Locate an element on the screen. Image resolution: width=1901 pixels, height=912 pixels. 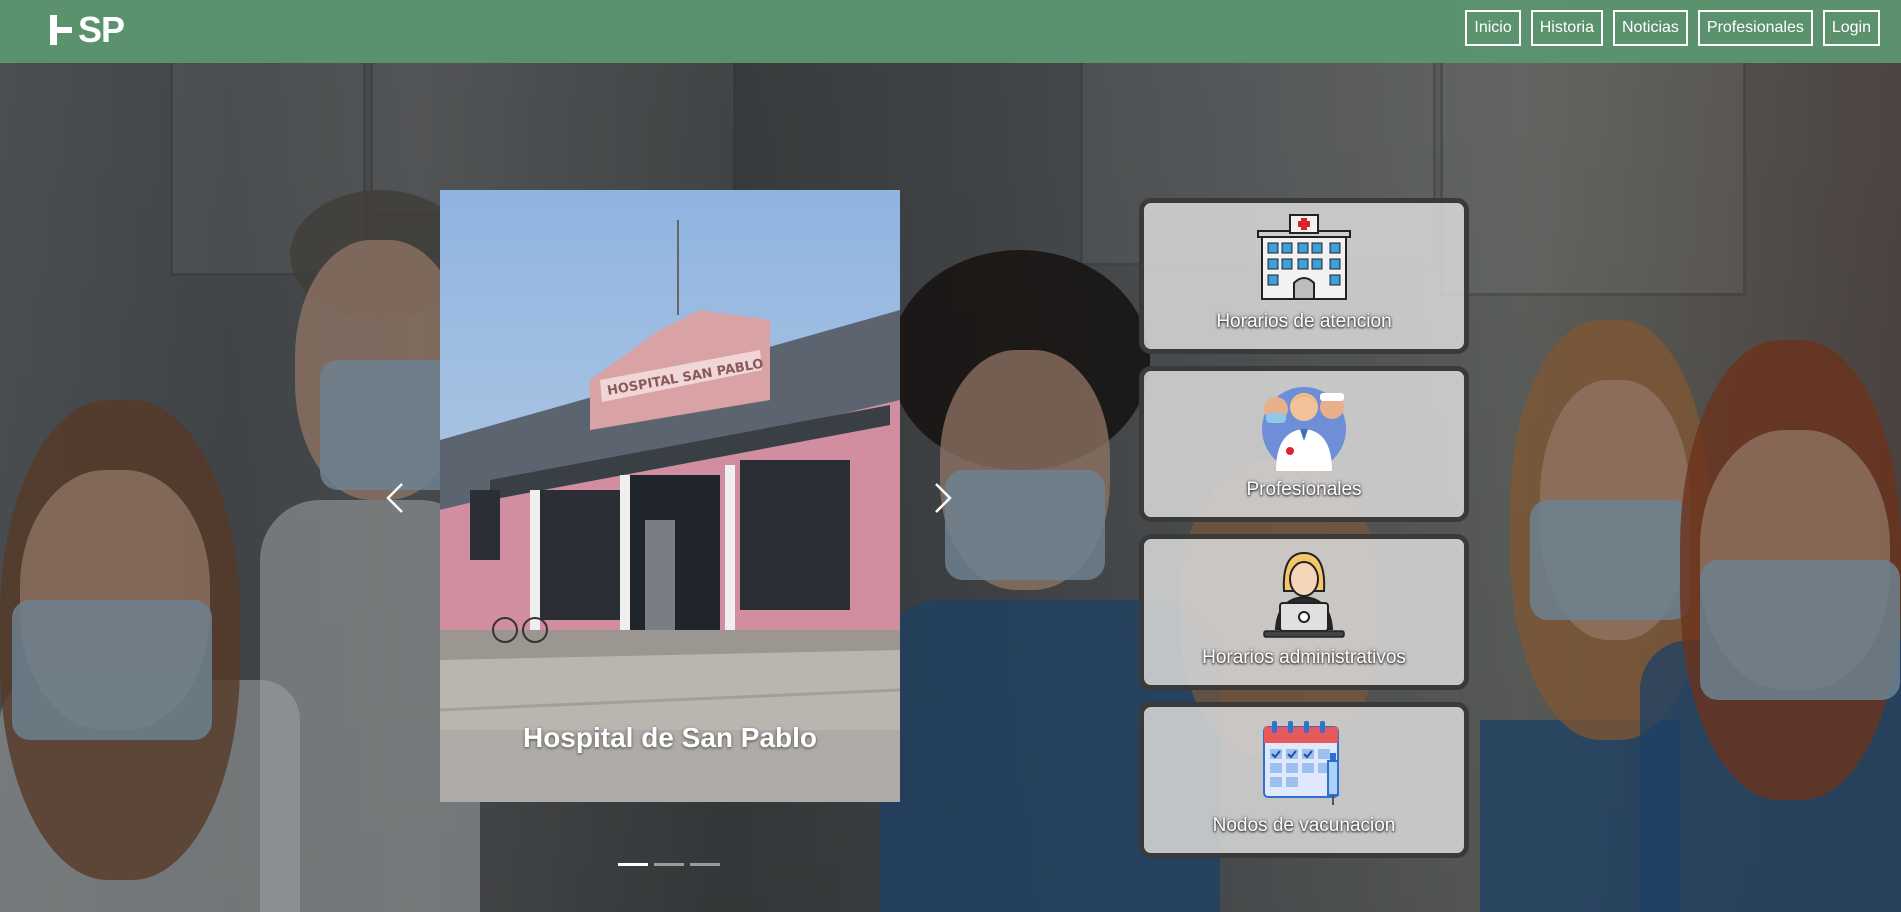
logo-h-mark-icon is located at coordinates (61, 30).